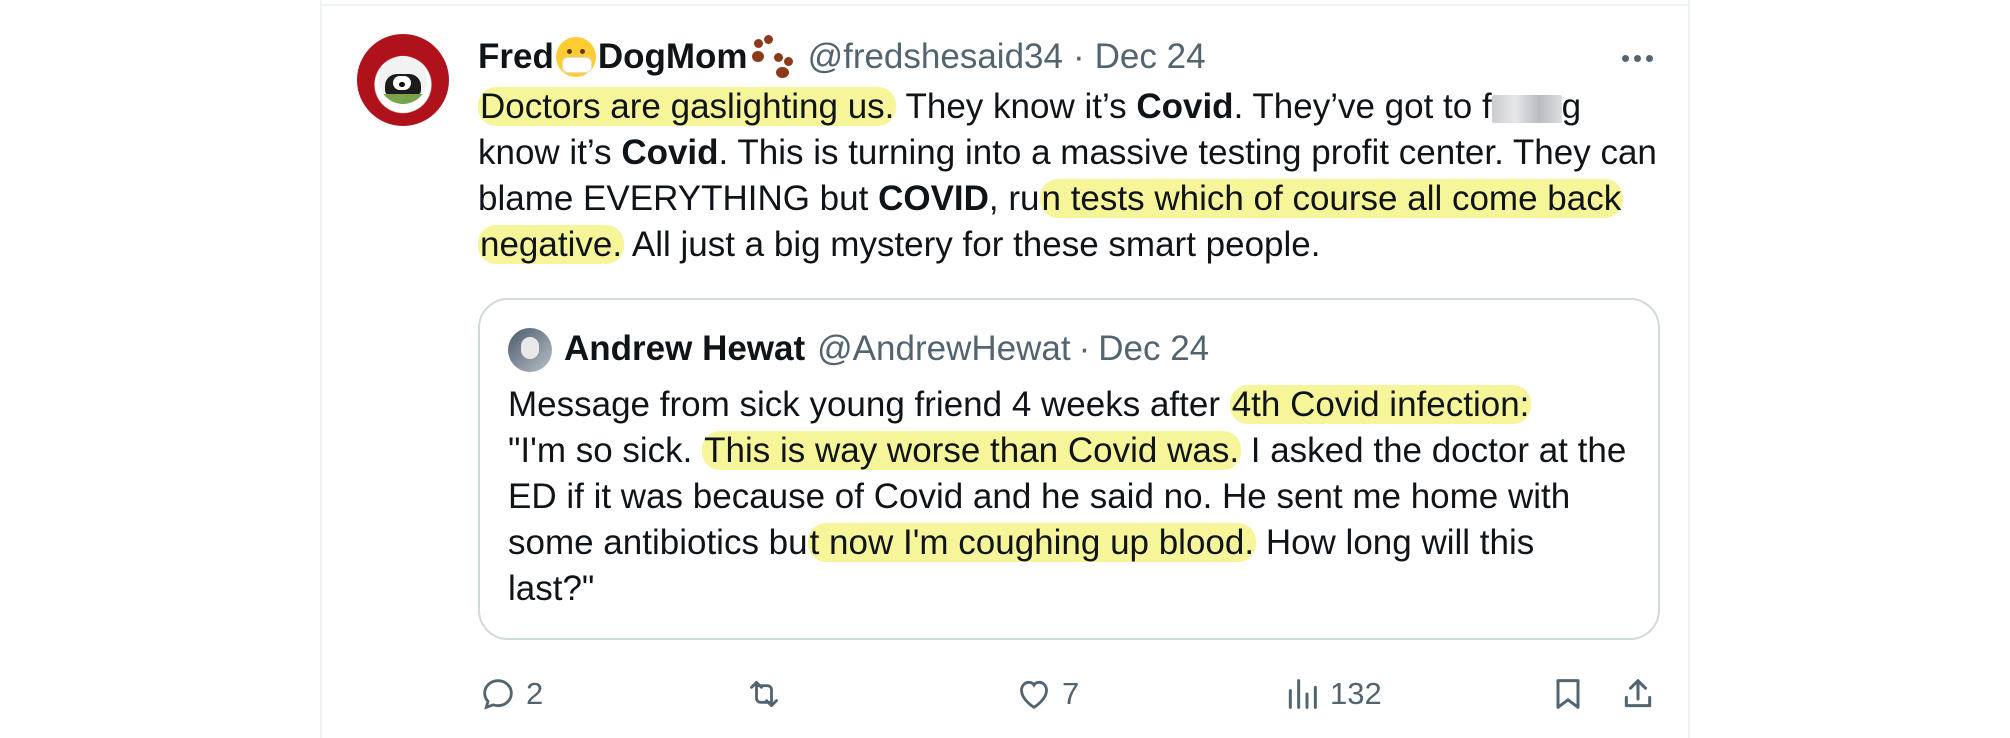 This screenshot has width=2010, height=738. I want to click on like-icon, so click(1034, 694).